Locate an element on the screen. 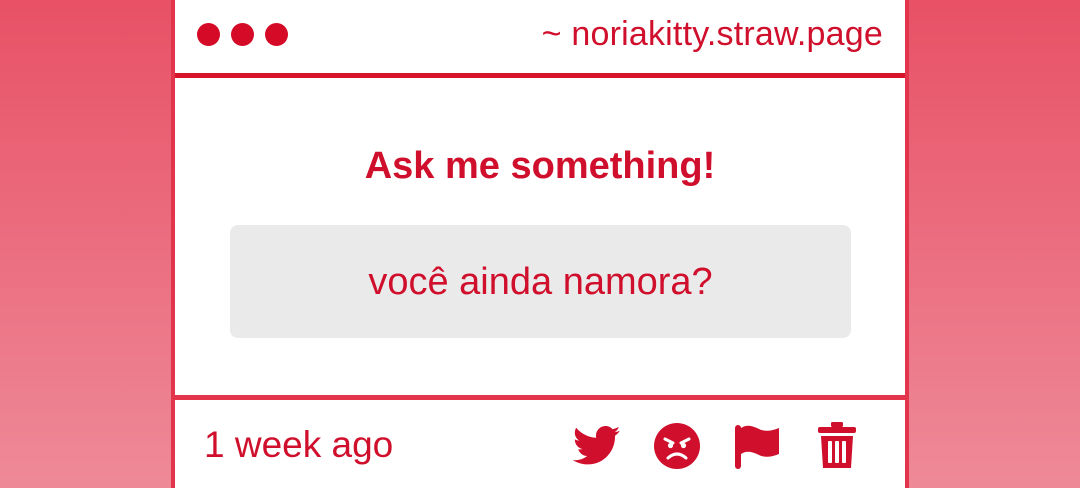  twitter-icon is located at coordinates (597, 445).